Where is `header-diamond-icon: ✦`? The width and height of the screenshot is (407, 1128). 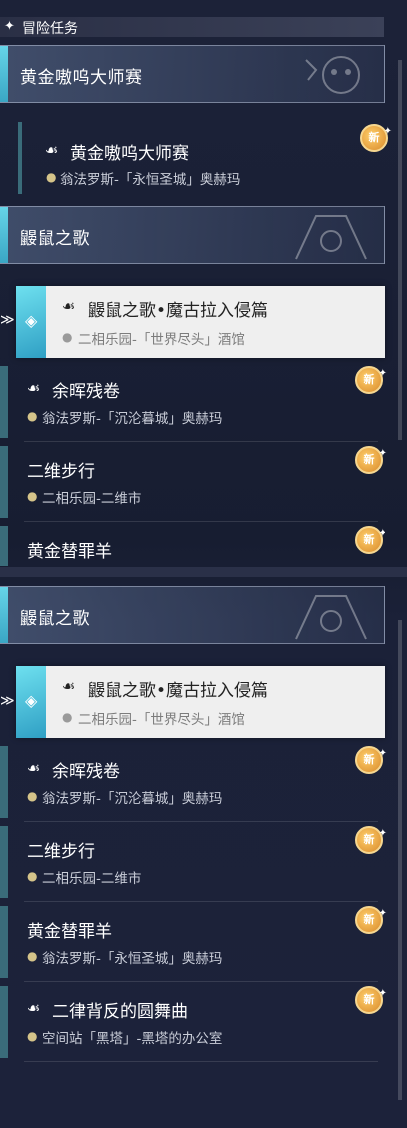
header-diamond-icon: ✦ is located at coordinates (9, 26).